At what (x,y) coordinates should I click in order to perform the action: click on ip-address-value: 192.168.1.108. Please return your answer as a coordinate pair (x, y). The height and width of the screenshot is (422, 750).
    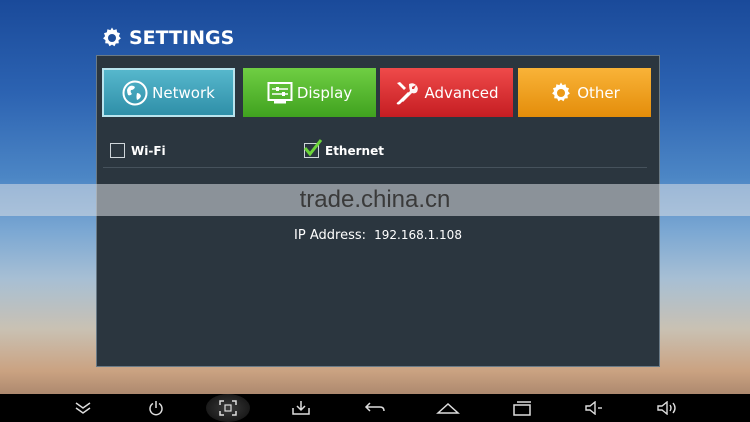
    Looking at the image, I should click on (418, 235).